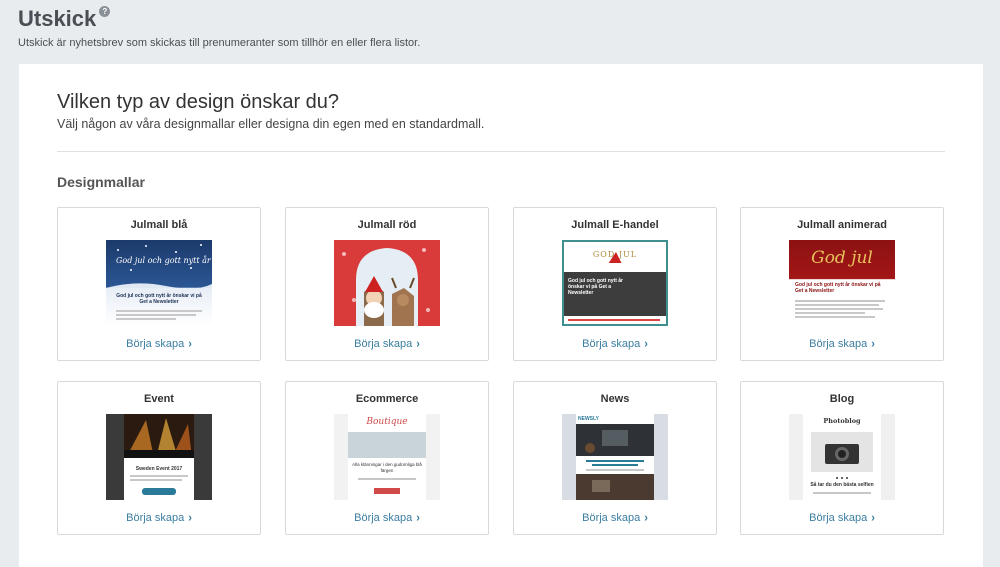  I want to click on help-icon: ?, so click(105, 11).